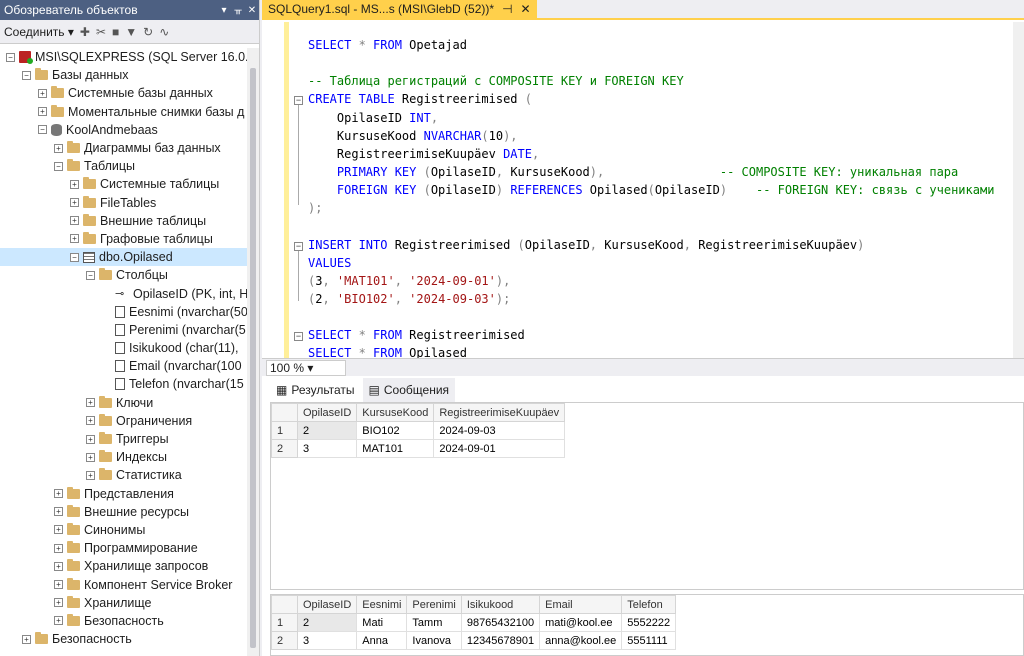  What do you see at coordinates (124, 439) in the screenshot?
I see `tree-triggers: + Триггеры` at bounding box center [124, 439].